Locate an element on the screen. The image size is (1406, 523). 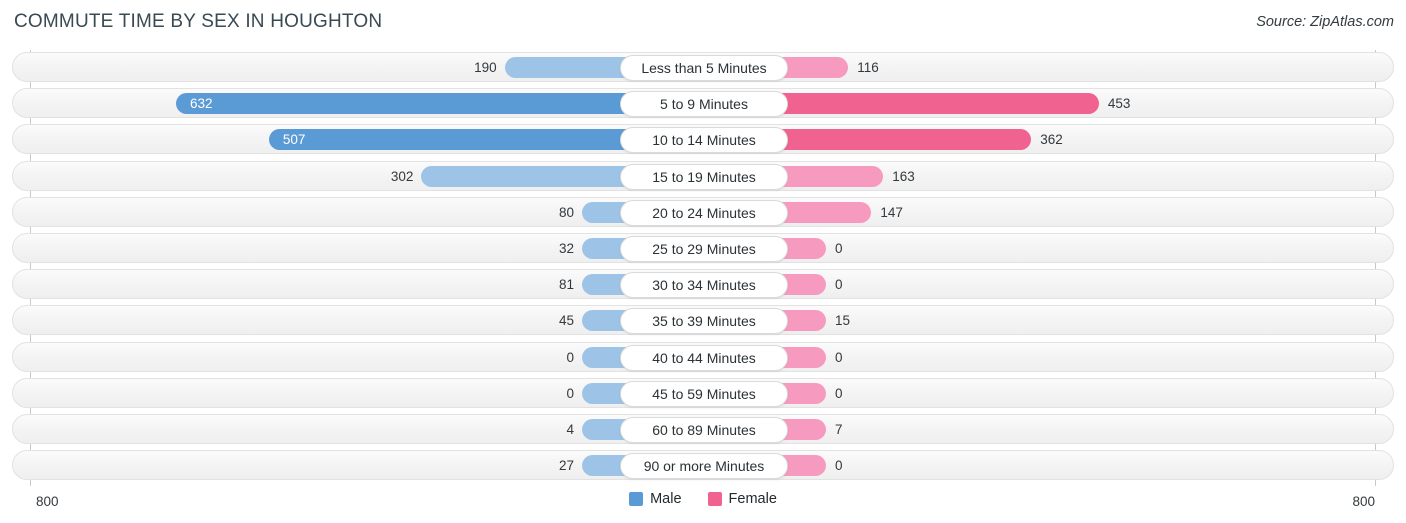
row-inner: 0 0 40 to 44 Minutes is located at coordinates (703, 357).